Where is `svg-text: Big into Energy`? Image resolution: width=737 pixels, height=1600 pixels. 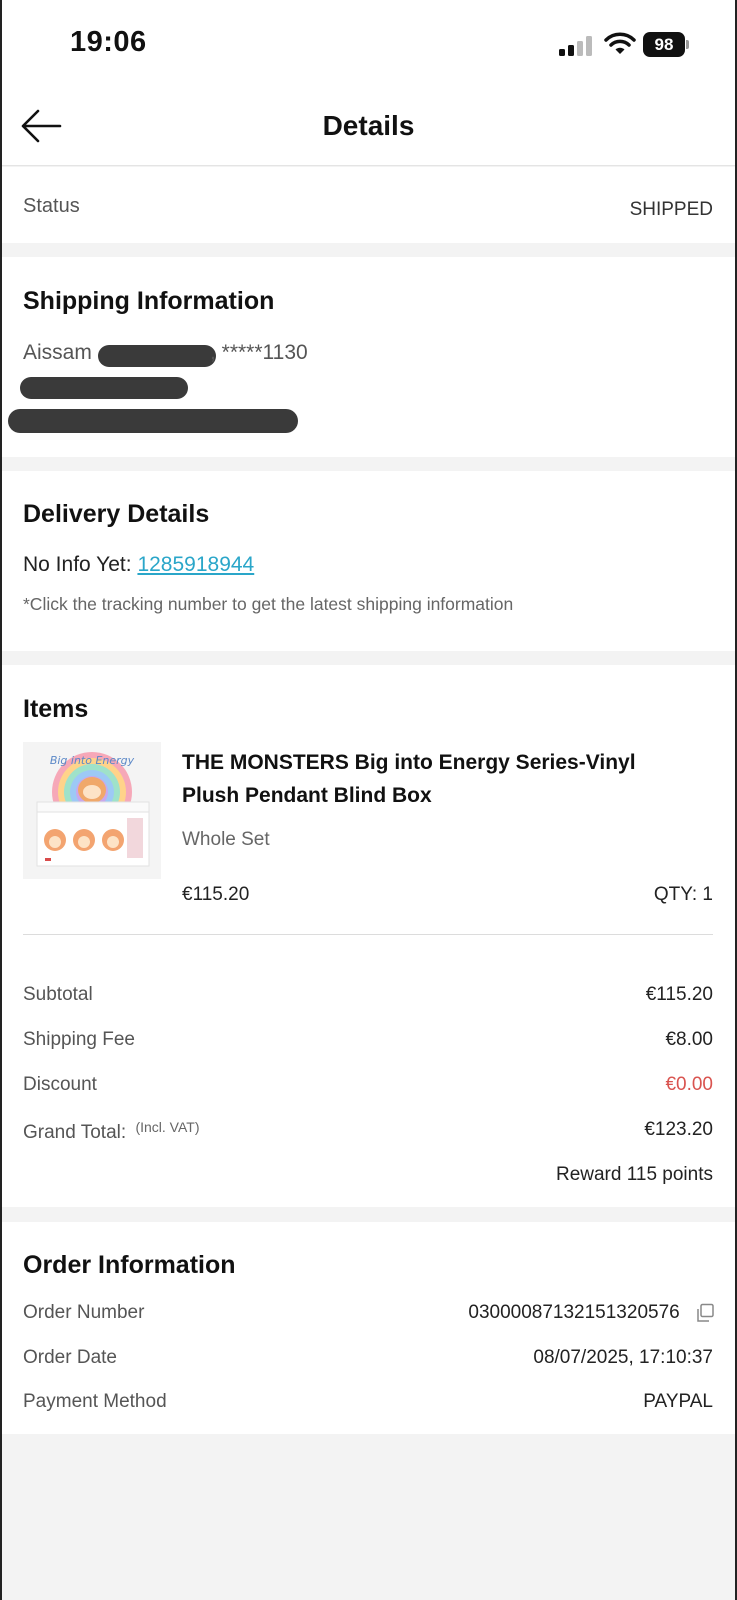
svg-text: Big into Energy is located at coordinates (92, 760).